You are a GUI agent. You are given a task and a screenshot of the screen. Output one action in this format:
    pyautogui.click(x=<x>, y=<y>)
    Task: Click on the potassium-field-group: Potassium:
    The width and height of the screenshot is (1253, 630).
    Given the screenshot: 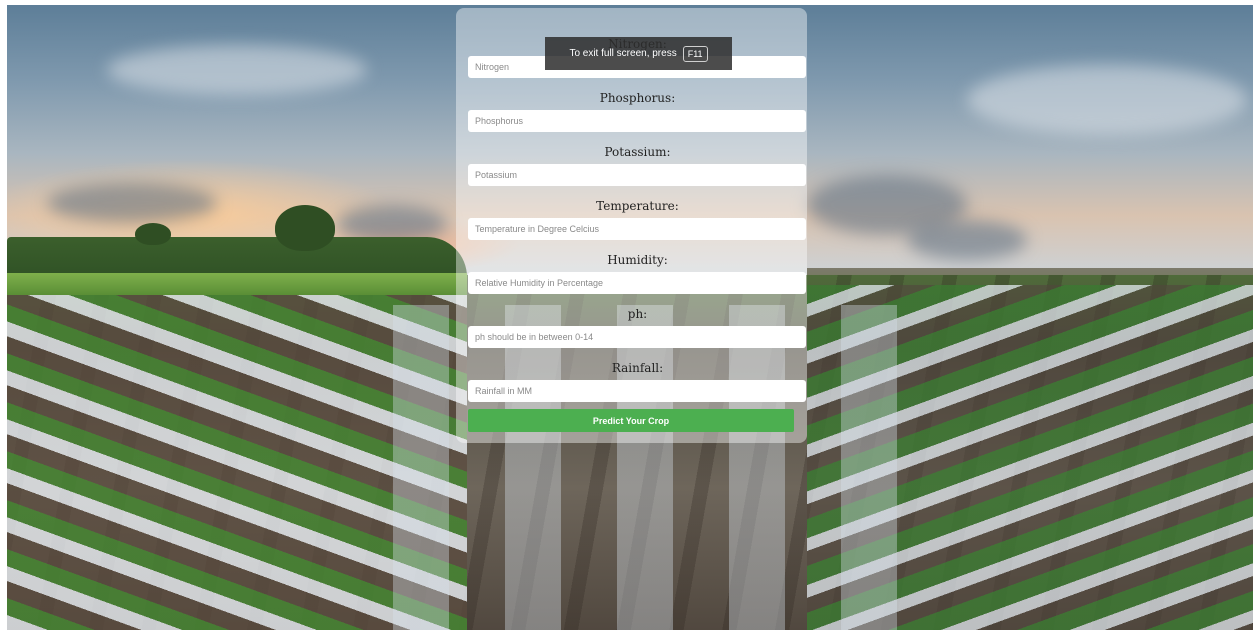 What is the action you would take?
    pyautogui.click(x=637, y=165)
    